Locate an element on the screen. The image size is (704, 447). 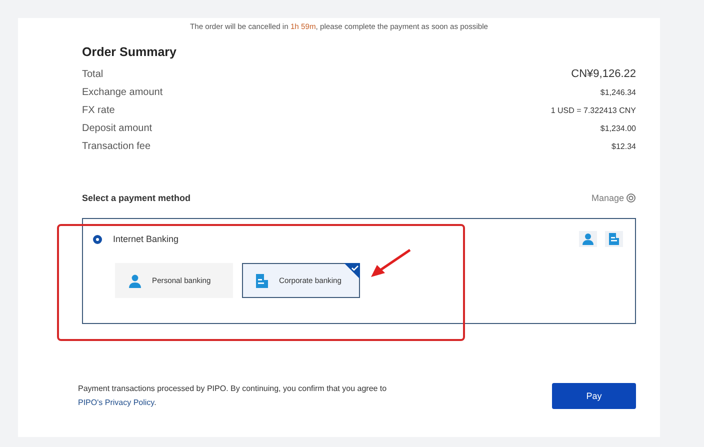
summary-label: Transaction fee is located at coordinates (116, 146).